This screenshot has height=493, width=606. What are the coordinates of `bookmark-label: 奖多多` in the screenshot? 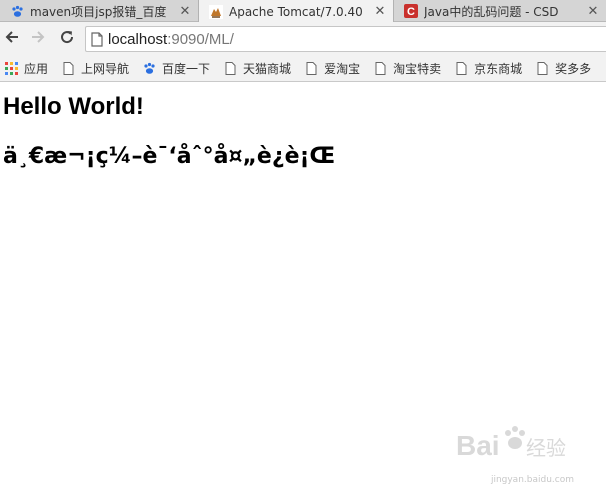 It's located at (573, 69).